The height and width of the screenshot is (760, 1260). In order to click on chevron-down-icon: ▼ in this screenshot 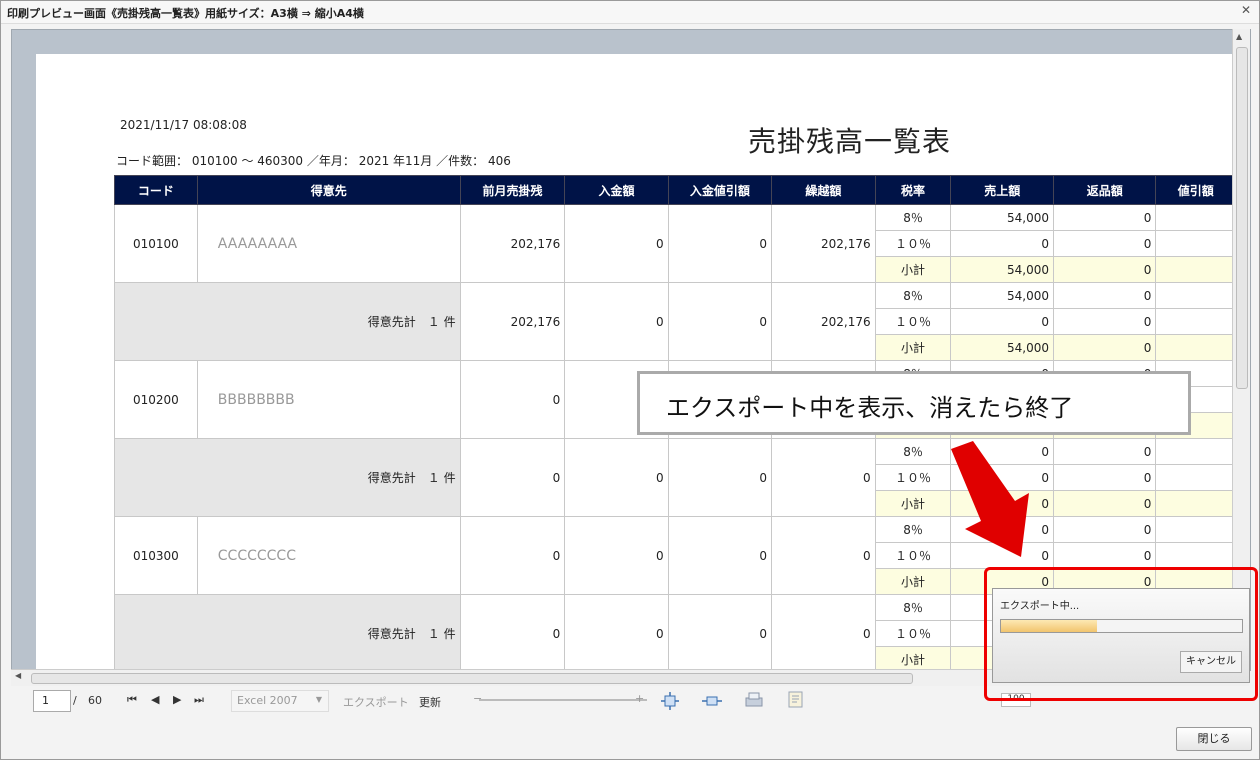, I will do `click(318, 699)`.